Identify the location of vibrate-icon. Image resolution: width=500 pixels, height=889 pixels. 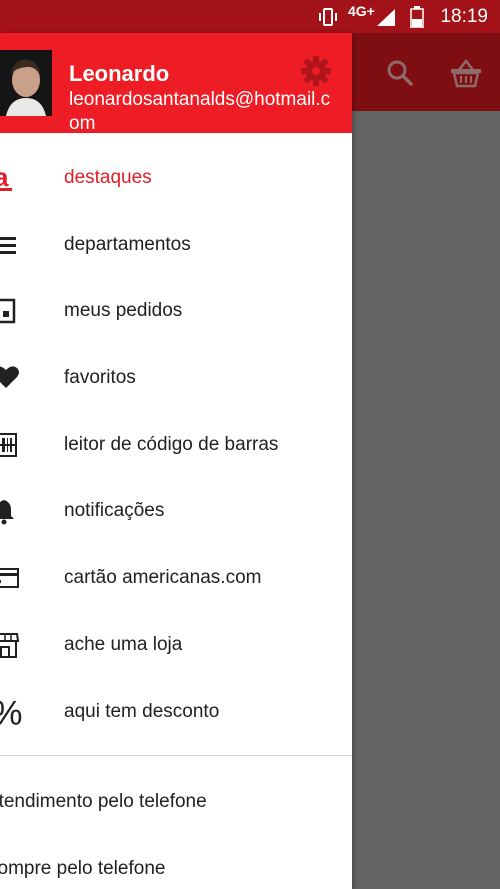
(328, 16).